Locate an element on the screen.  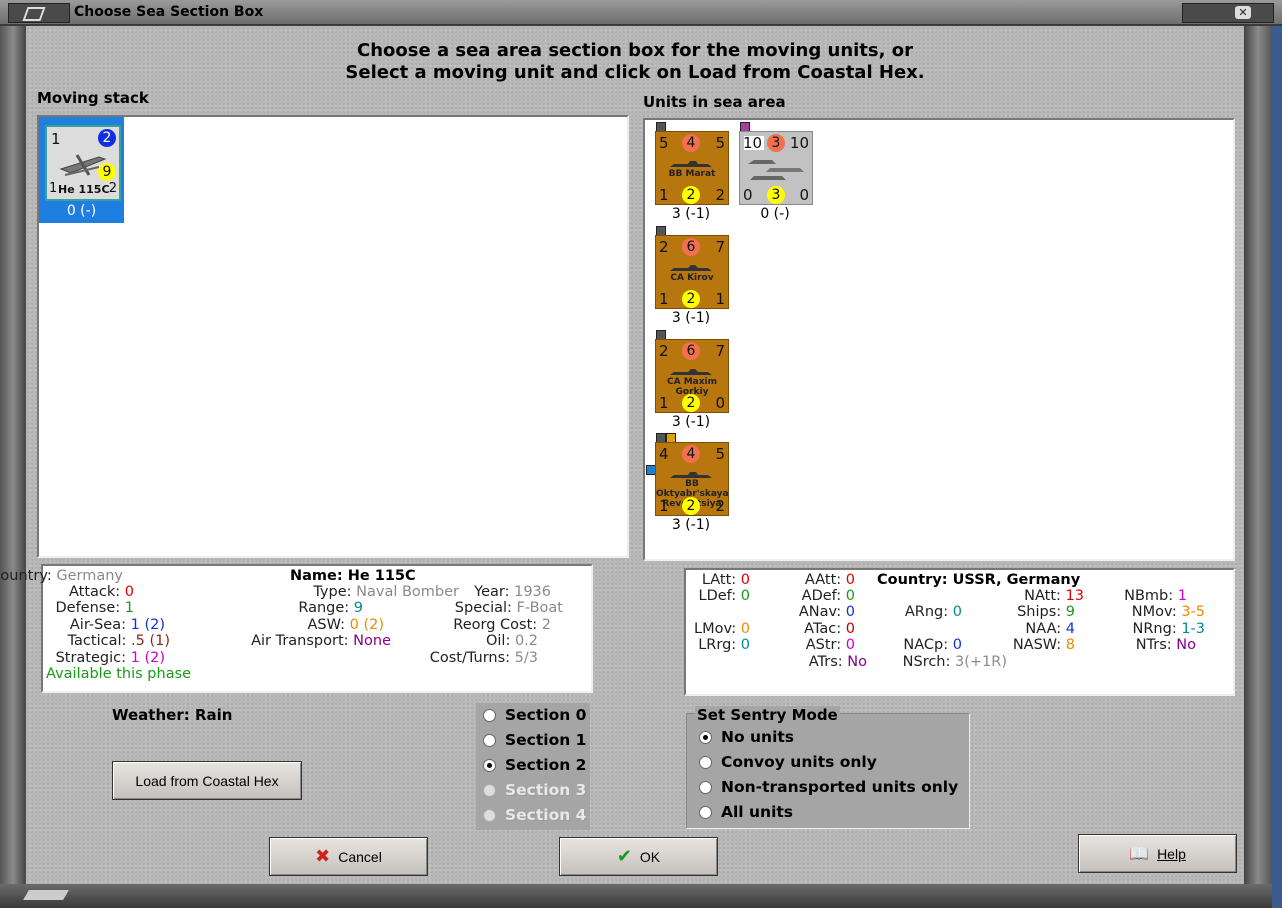
counter-top-center: 3 is located at coordinates (776, 143).